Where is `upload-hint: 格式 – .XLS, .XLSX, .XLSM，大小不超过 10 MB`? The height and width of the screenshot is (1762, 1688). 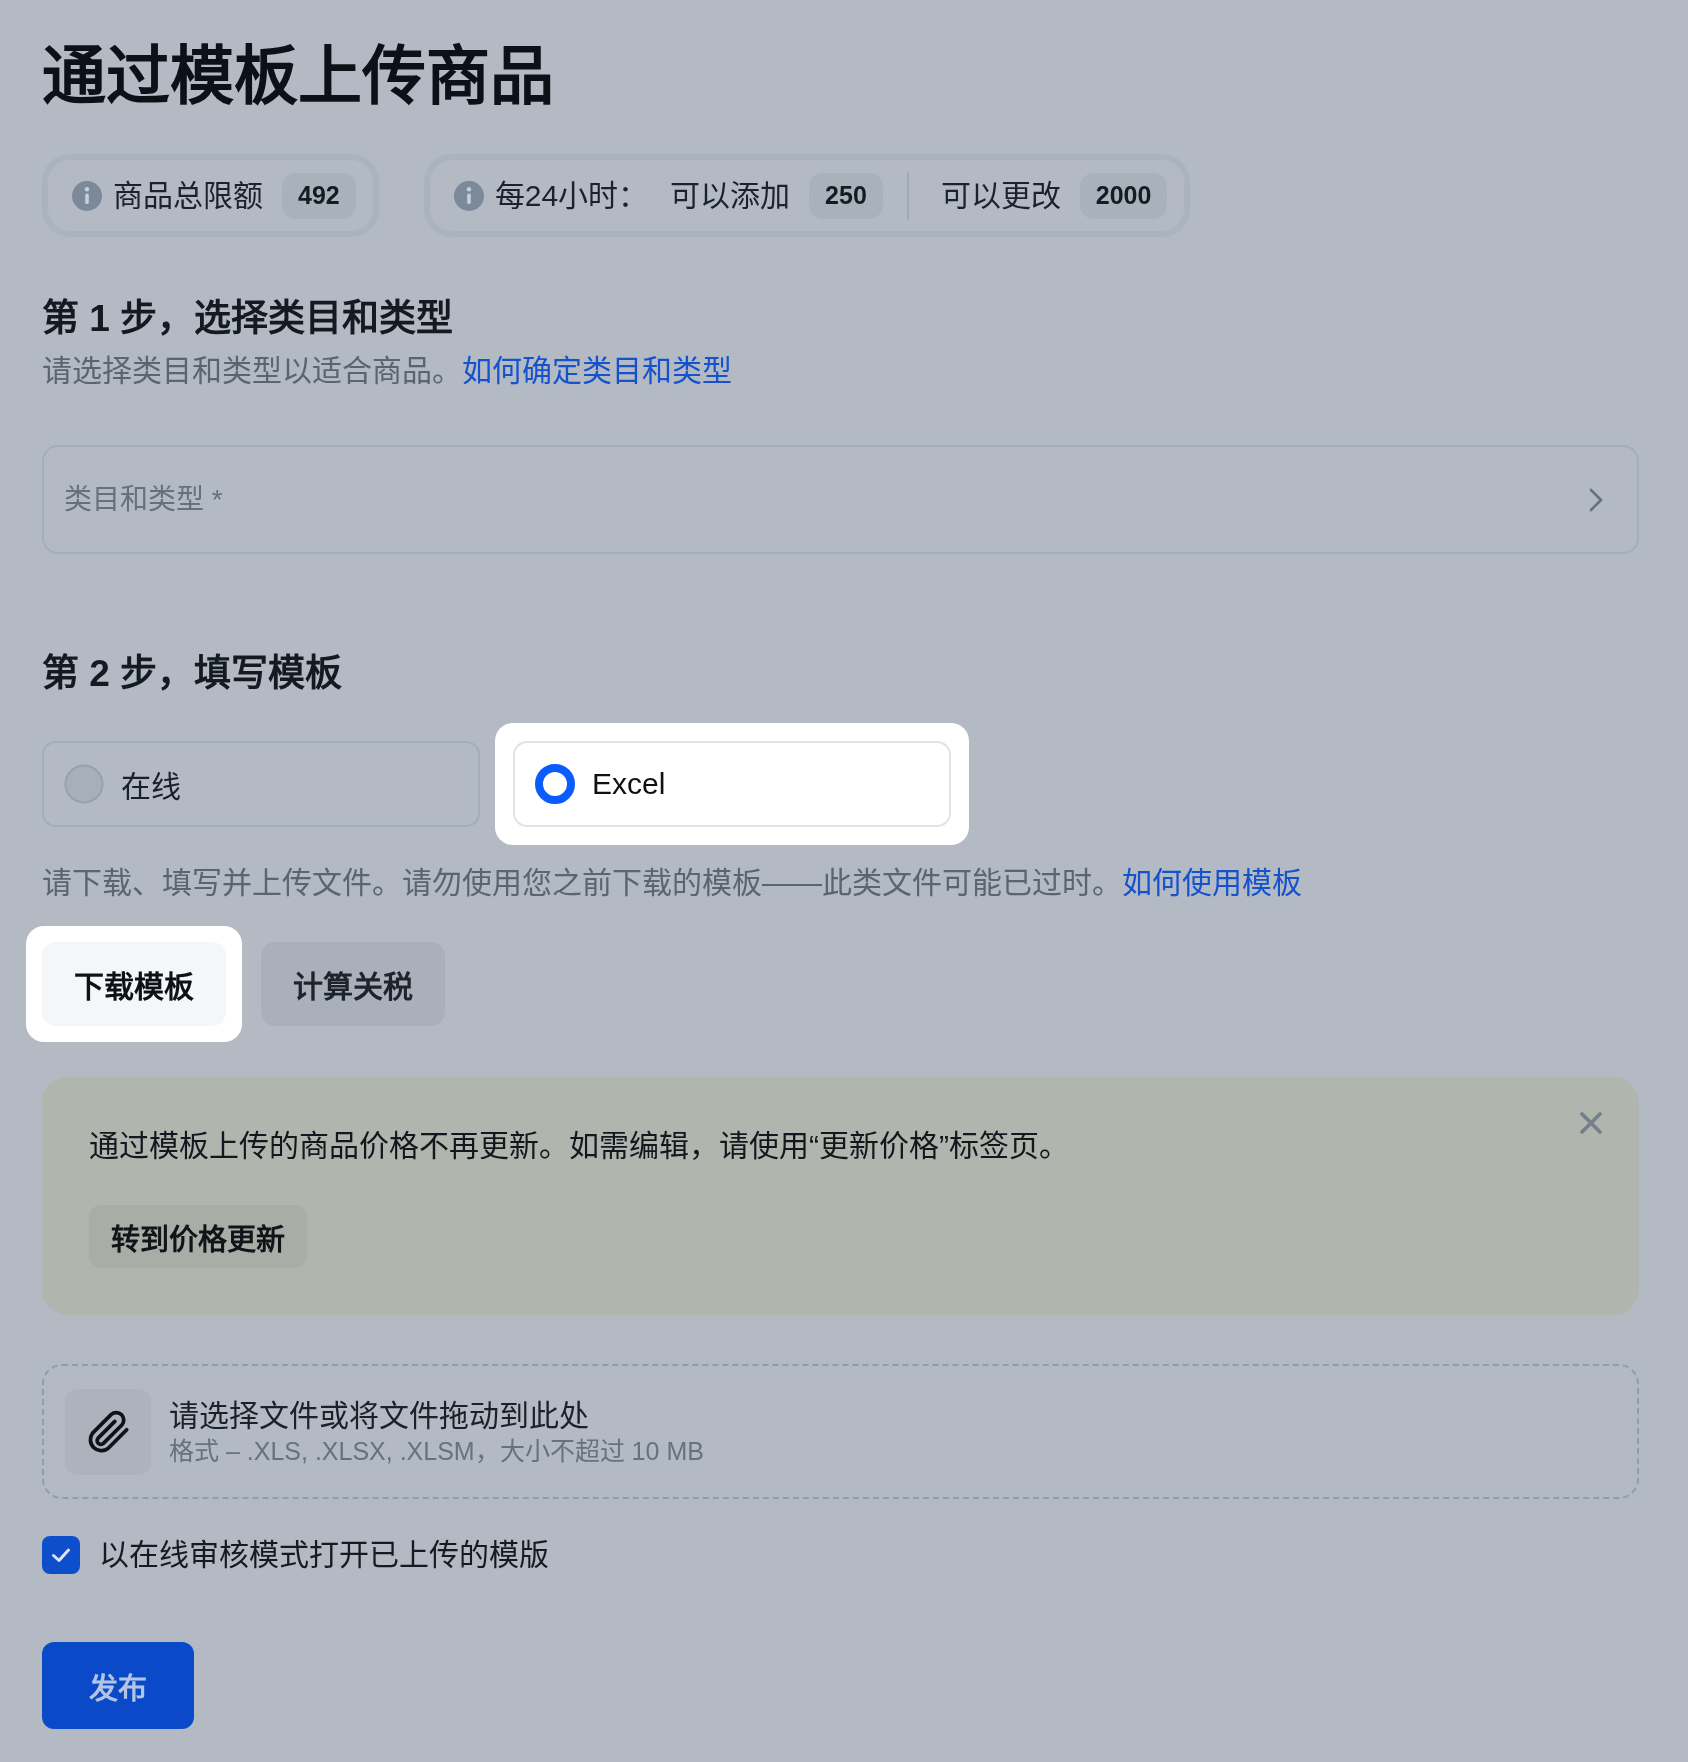 upload-hint: 格式 – .XLS, .XLSX, .XLSM，大小不超过 10 MB is located at coordinates (436, 1451).